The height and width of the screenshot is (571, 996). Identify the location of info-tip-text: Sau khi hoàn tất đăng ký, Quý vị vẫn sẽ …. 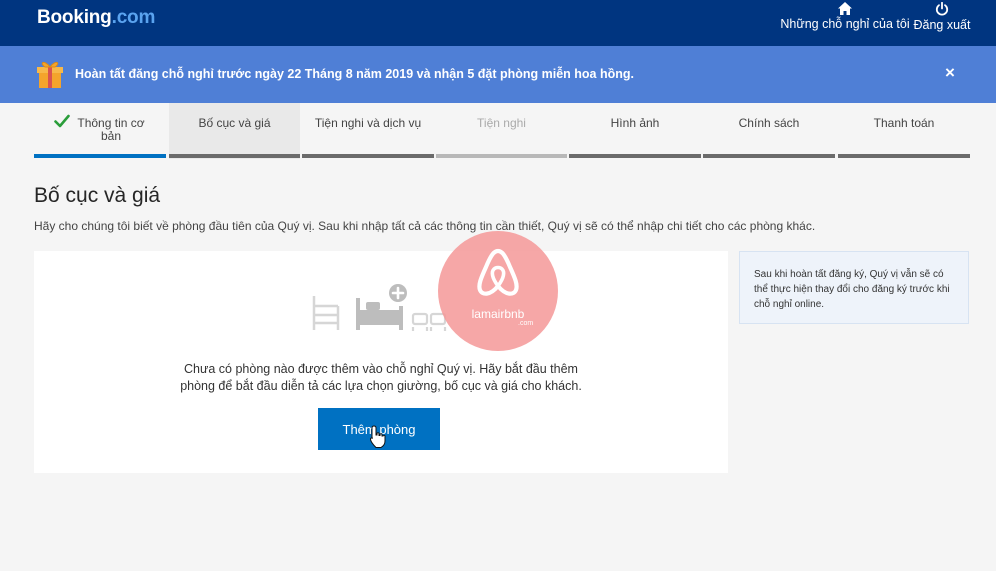
(852, 289).